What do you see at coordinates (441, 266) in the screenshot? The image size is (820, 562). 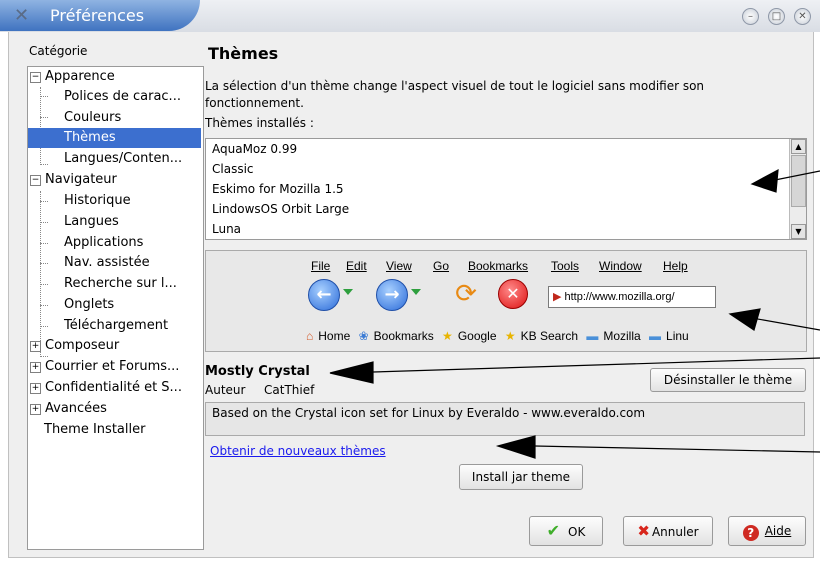 I see `preview-menu-go: Go` at bounding box center [441, 266].